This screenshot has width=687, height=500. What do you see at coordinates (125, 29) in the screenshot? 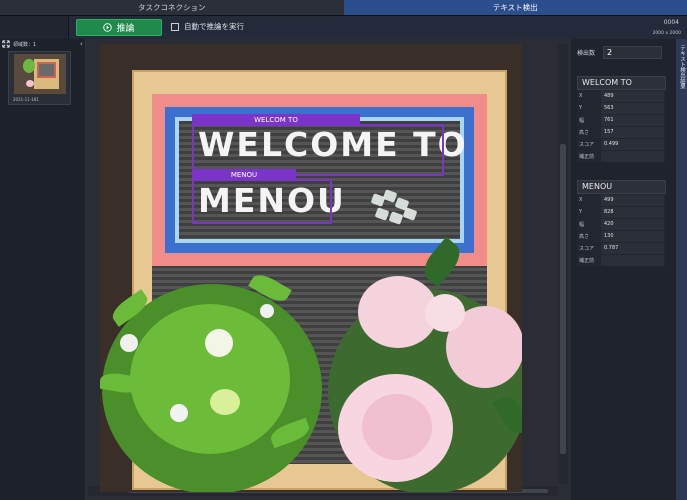
I see `infer-button-label: 推論` at bounding box center [125, 29].